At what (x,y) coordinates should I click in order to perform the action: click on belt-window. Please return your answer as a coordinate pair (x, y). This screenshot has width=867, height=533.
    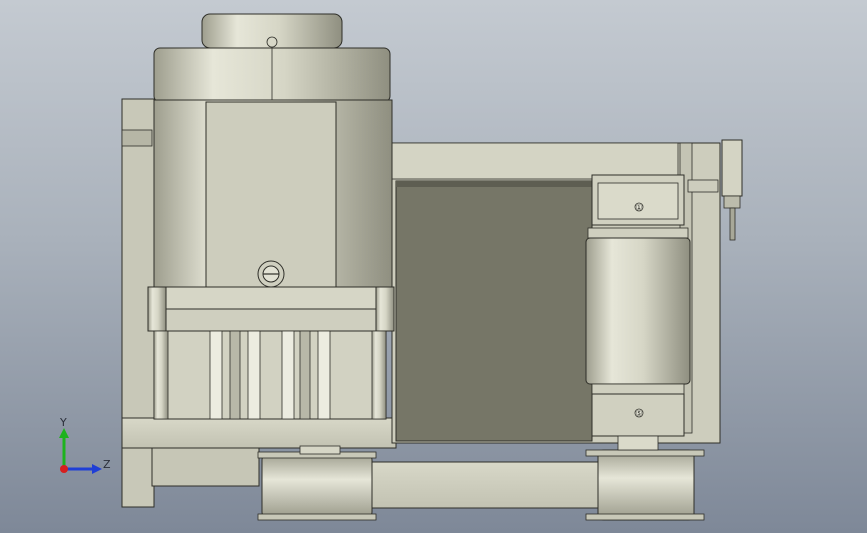
    Looking at the image, I should click on (494, 311).